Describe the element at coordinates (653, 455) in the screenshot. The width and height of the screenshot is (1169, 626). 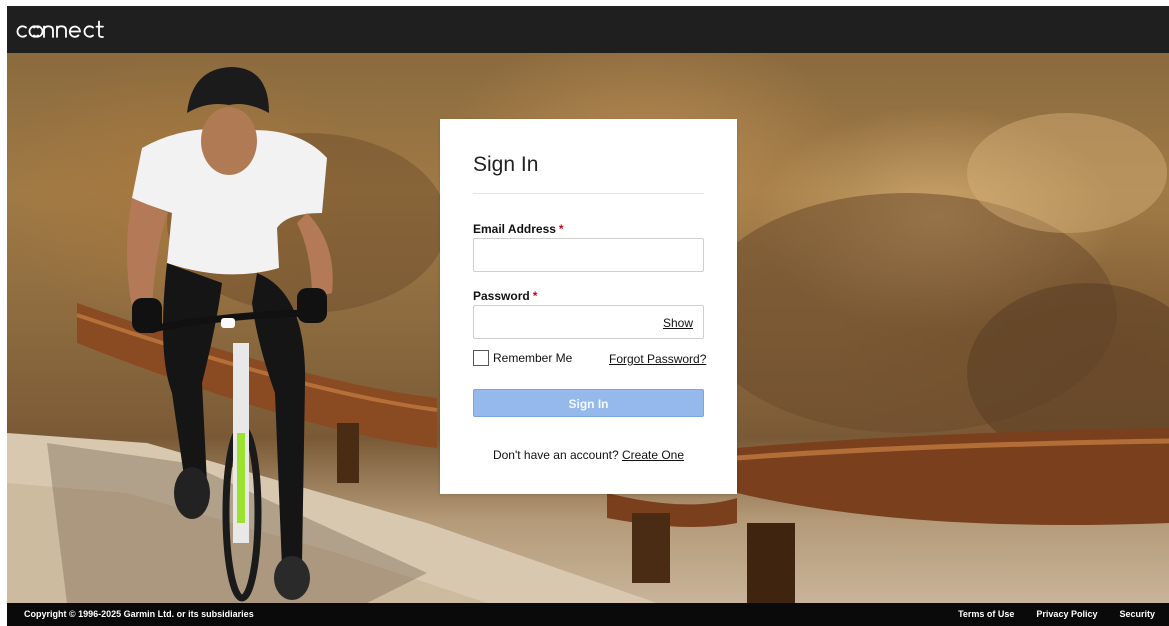
I see `create-account-link: Create One` at that location.